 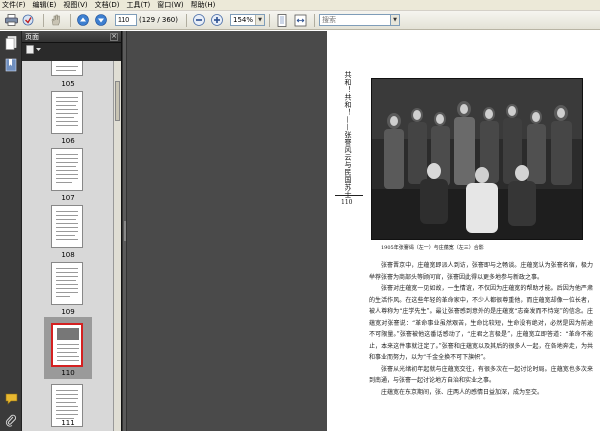 I want to click on panel-options, so click(x=71, y=49).